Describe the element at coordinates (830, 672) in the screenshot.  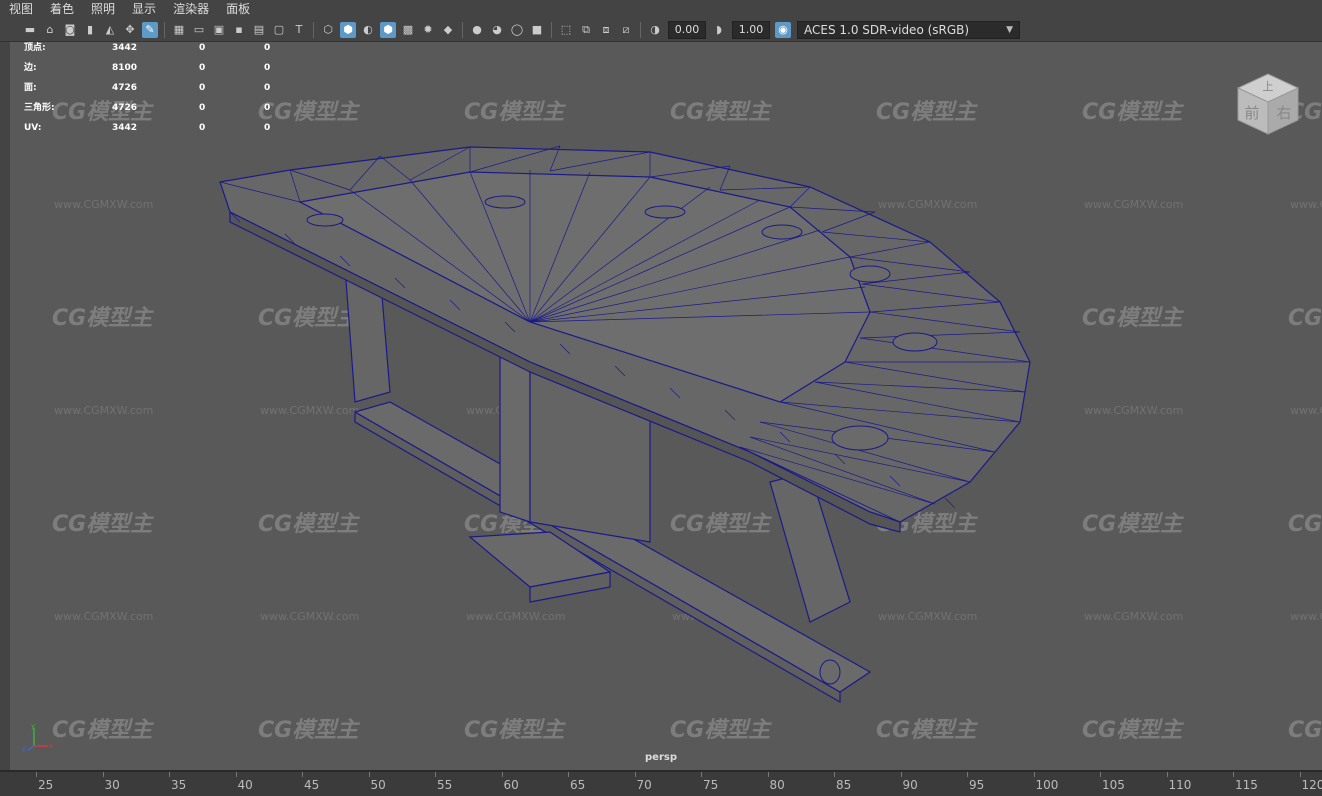
I see `knob` at that location.